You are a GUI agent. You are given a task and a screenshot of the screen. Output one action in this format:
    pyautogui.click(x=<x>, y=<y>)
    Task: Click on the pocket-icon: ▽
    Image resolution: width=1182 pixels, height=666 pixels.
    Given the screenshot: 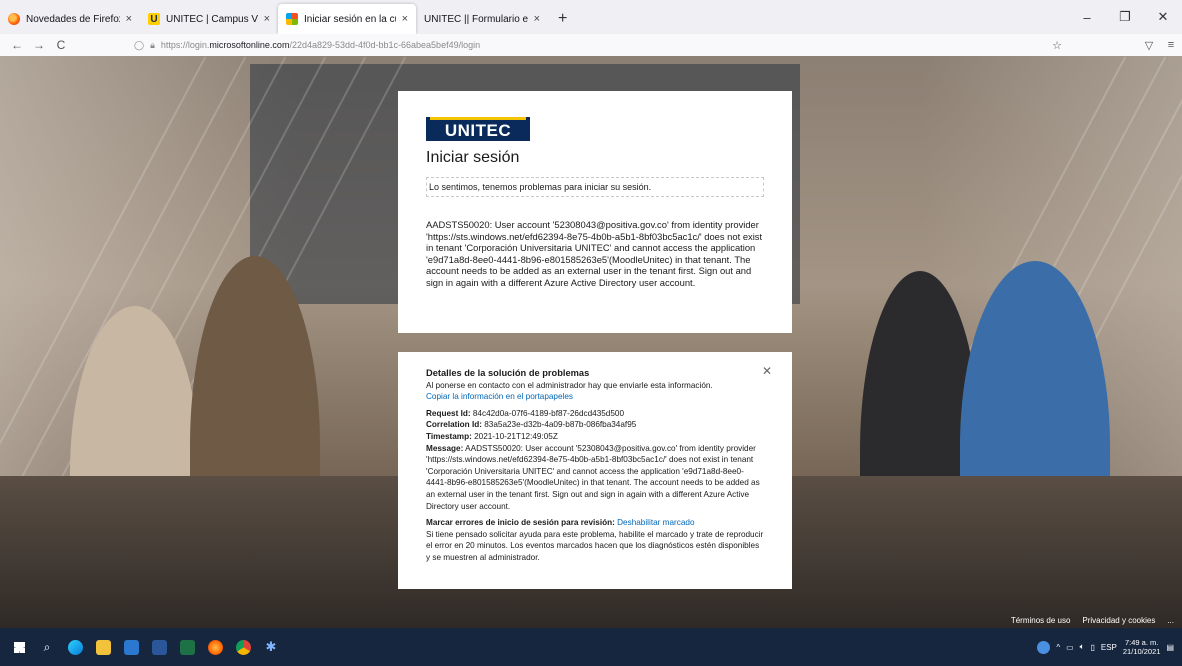 What is the action you would take?
    pyautogui.click(x=1149, y=45)
    